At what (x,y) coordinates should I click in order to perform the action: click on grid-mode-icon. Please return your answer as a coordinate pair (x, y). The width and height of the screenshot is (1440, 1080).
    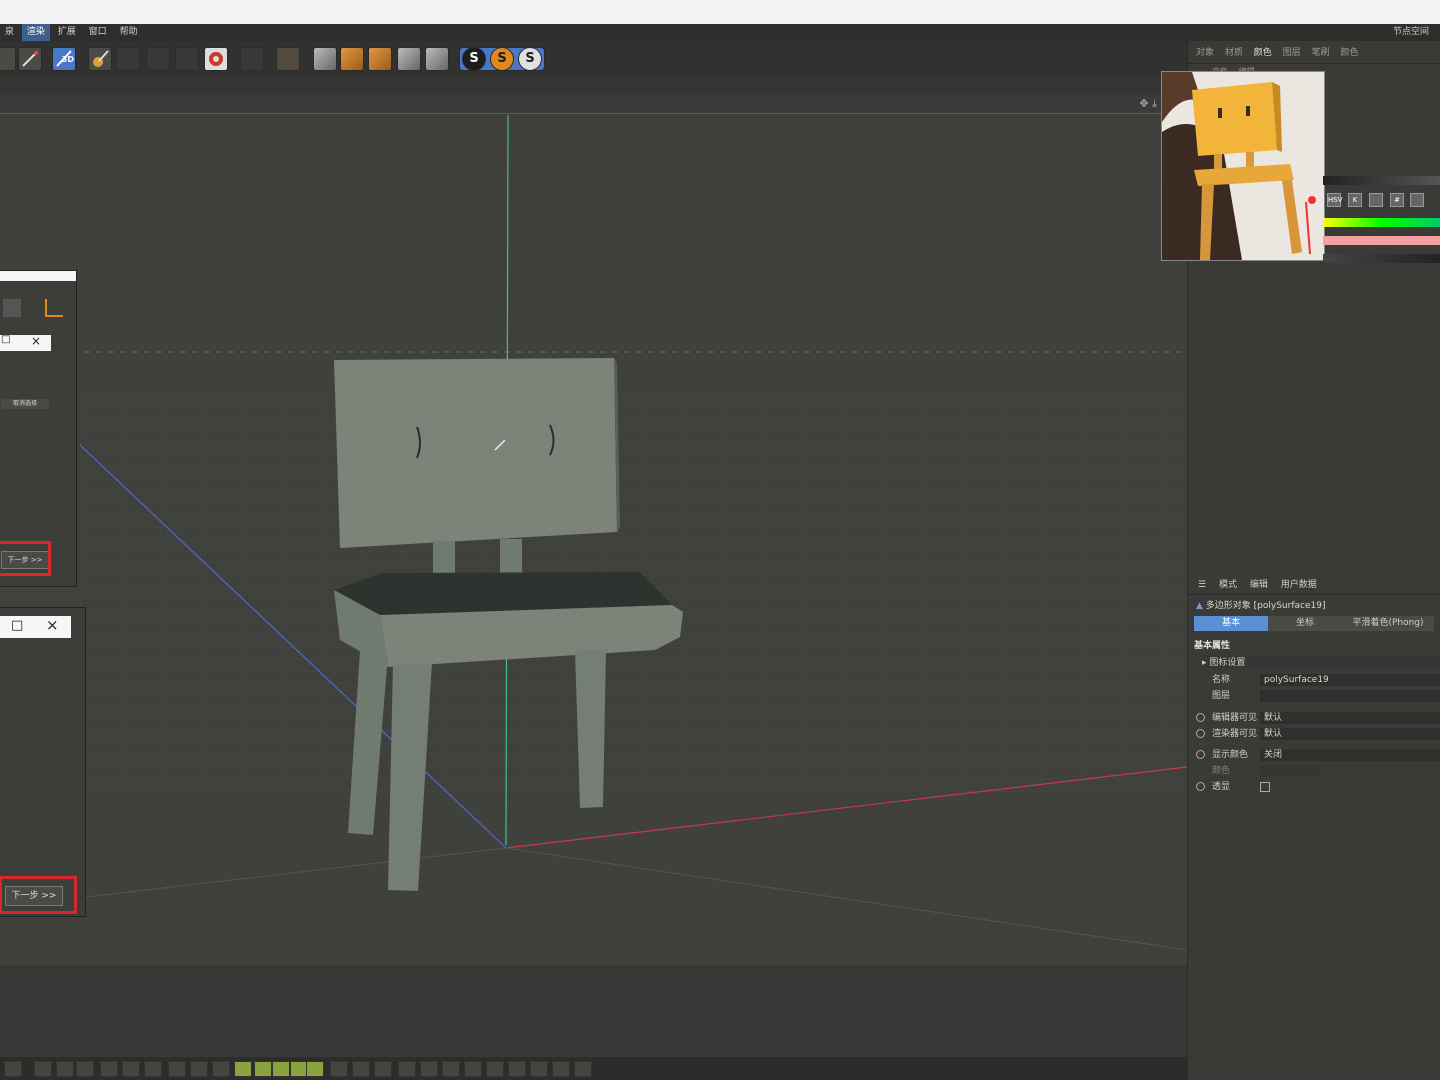
    Looking at the image, I should click on (1376, 200).